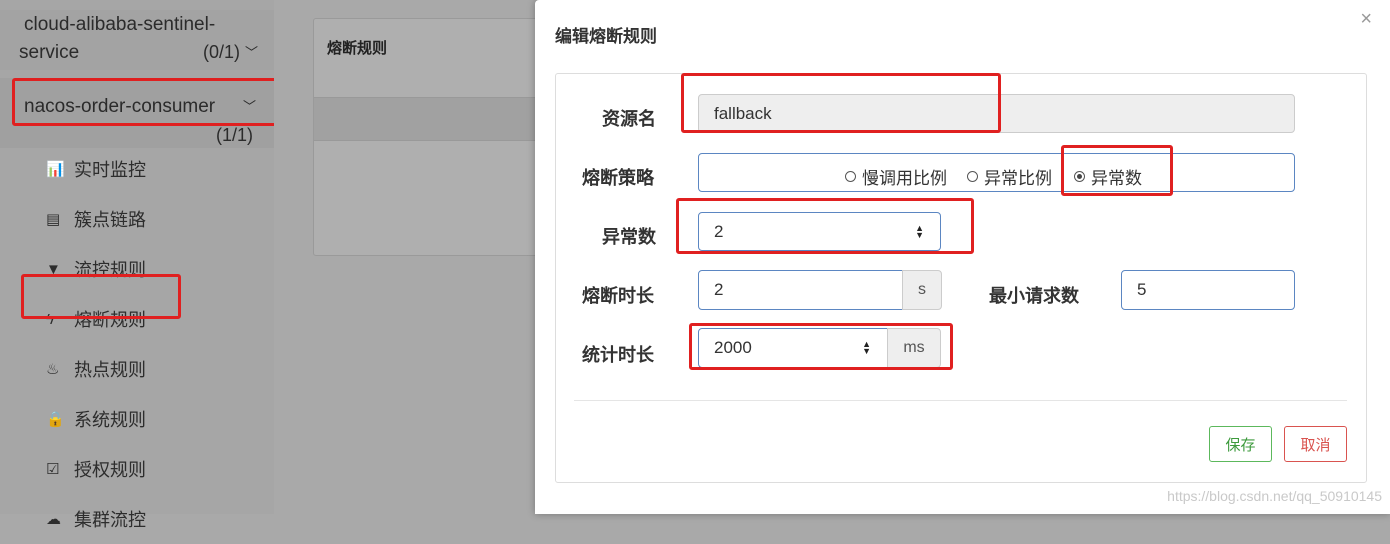 This screenshot has width=1390, height=544. I want to click on app-count: (0/1), so click(222, 52).